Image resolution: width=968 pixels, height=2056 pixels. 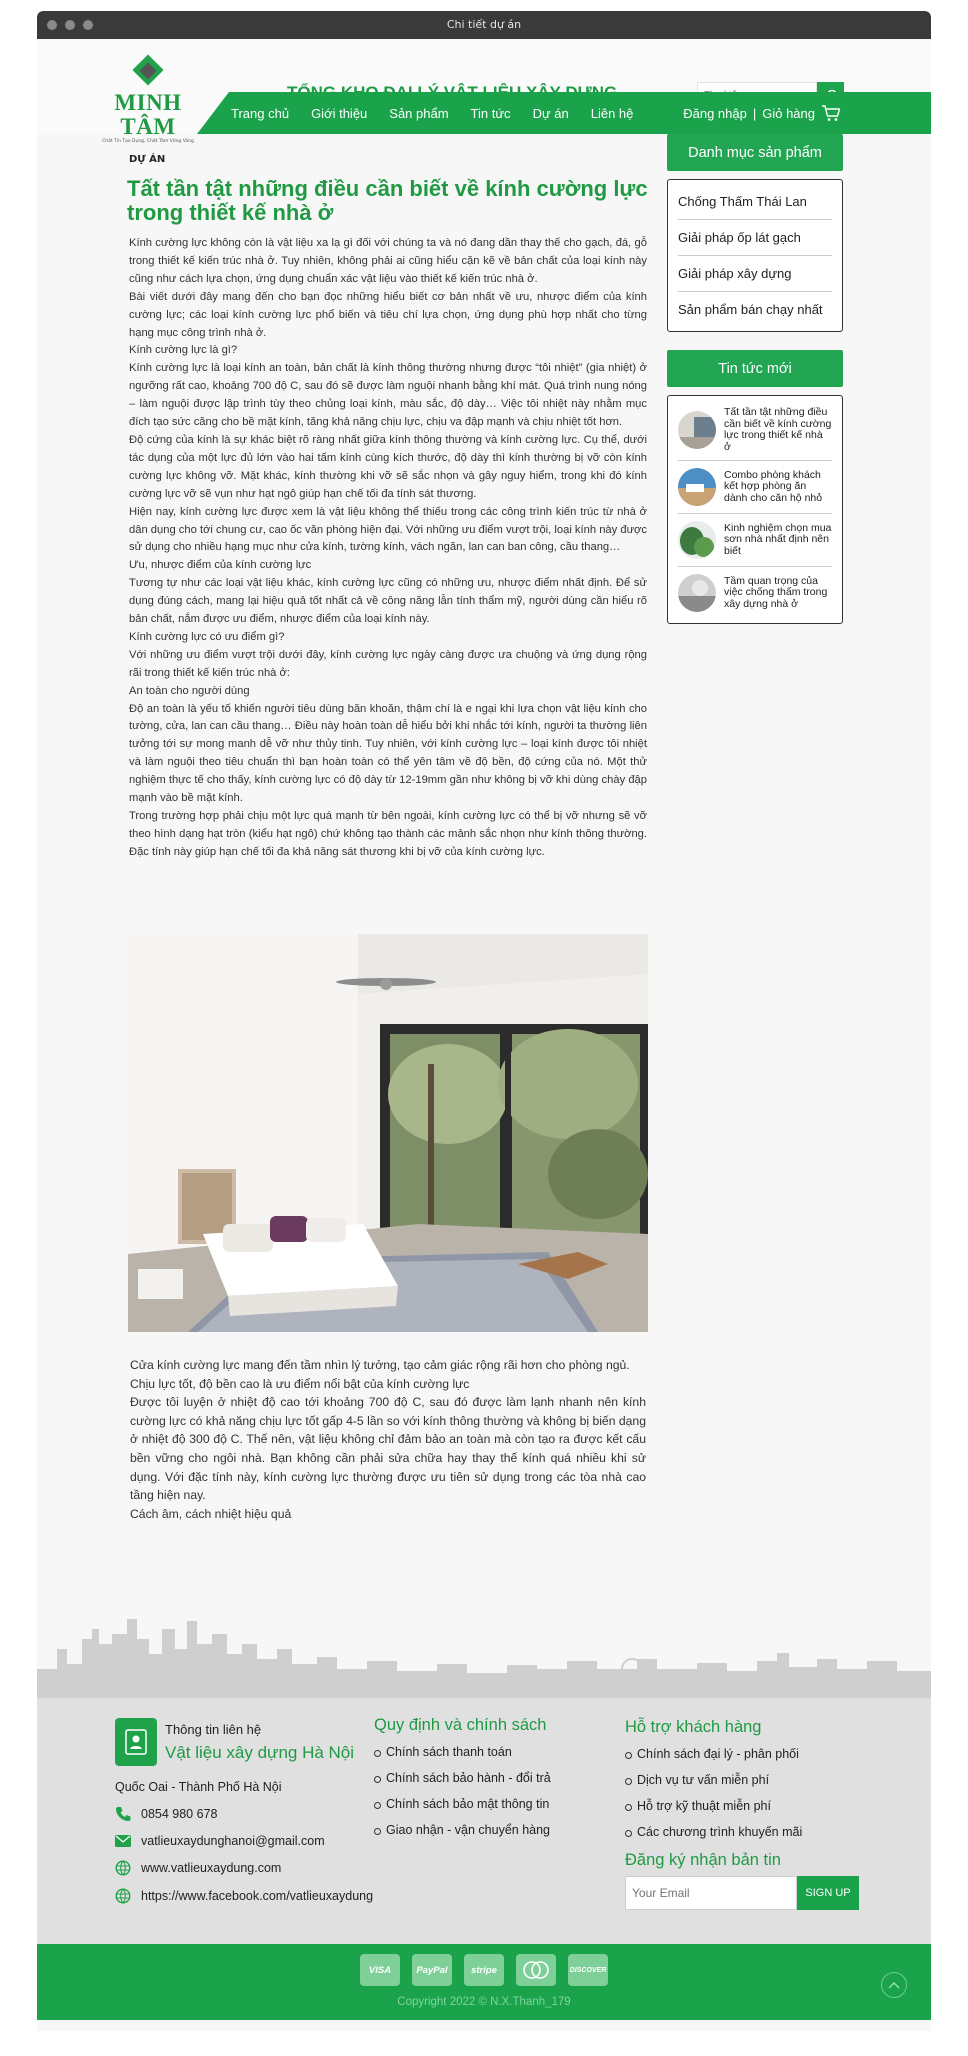 I want to click on store-name: Vật liệu xây dựng Hà Nội, so click(x=260, y=1752).